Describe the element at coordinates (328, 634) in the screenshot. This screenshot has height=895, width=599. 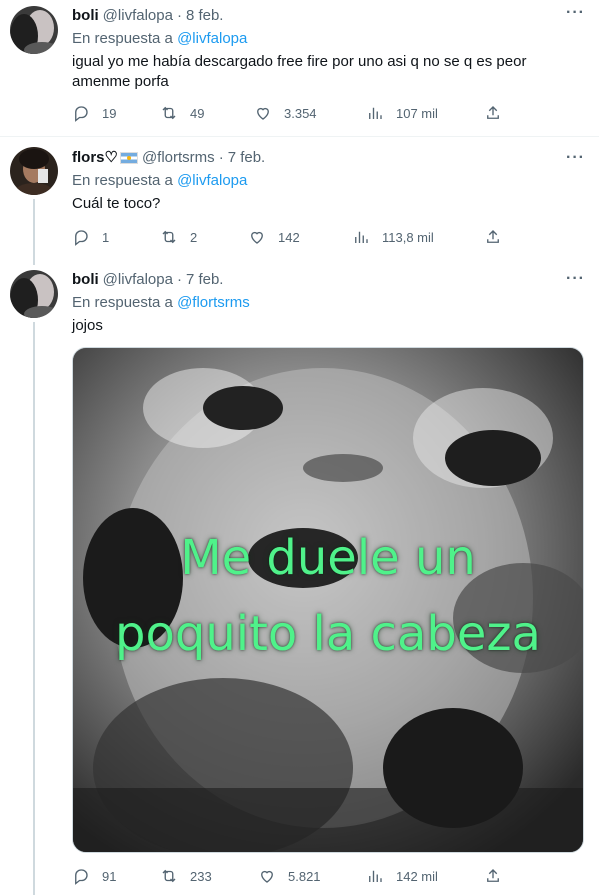
I see `meme-caption-line2: poquito la cabeza` at that location.